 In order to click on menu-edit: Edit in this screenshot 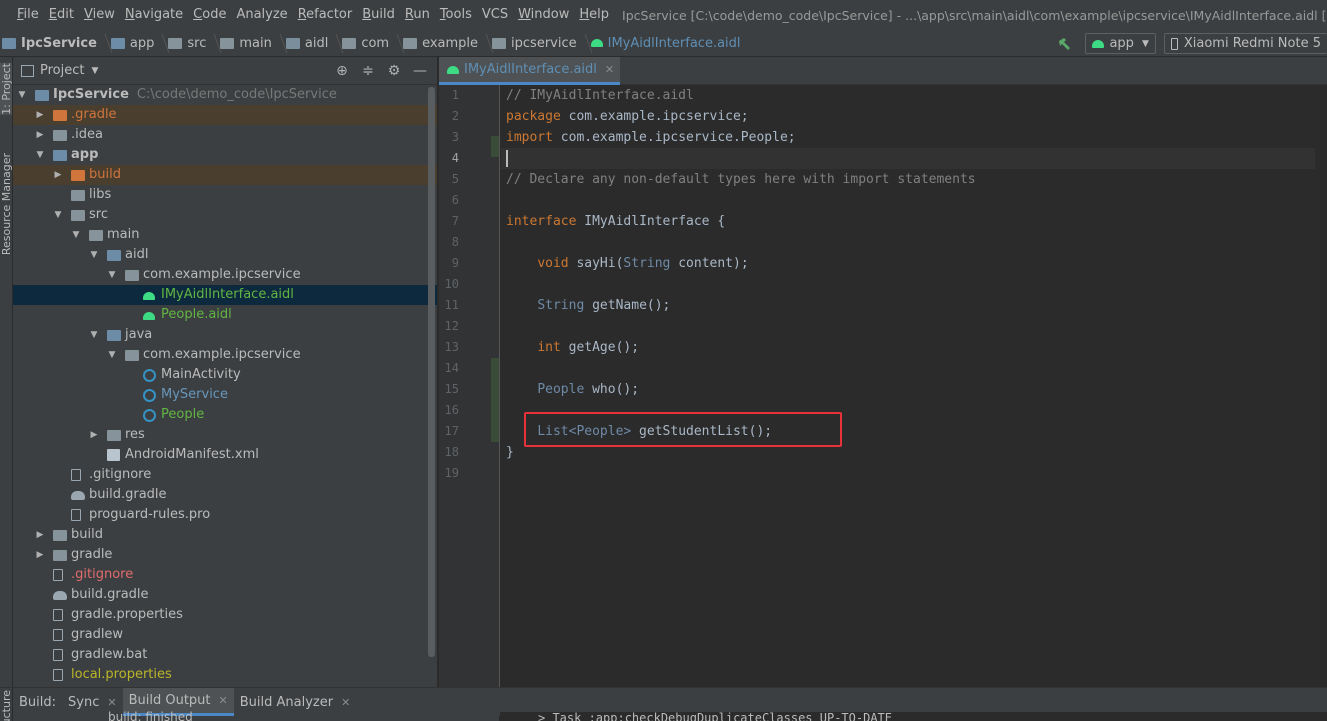, I will do `click(61, 15)`.